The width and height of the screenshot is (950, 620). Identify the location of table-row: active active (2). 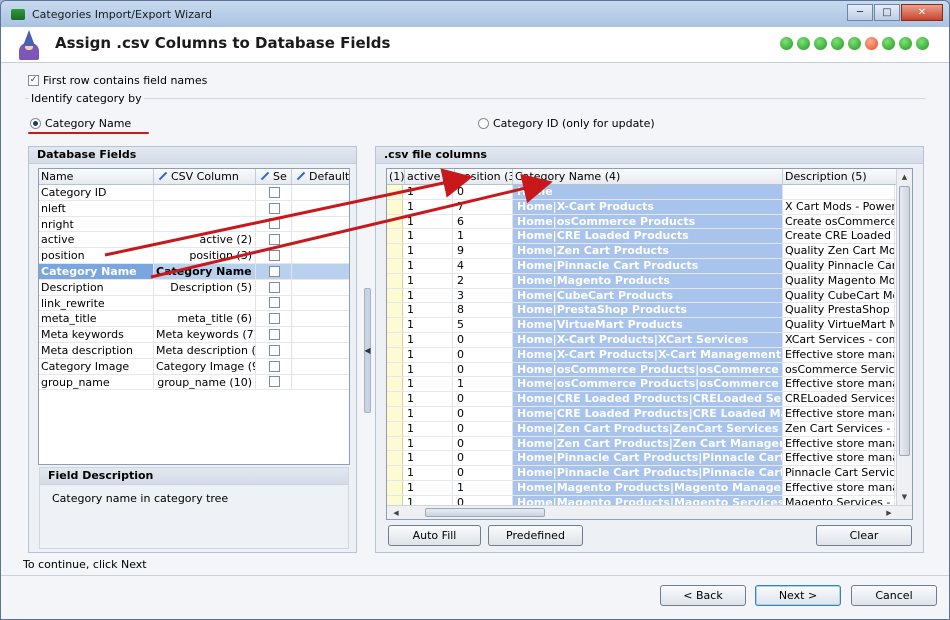
(194, 240).